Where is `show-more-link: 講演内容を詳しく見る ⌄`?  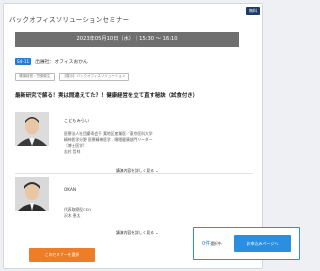 show-more-link: 講演内容を詳しく見る ⌄ is located at coordinates (137, 233).